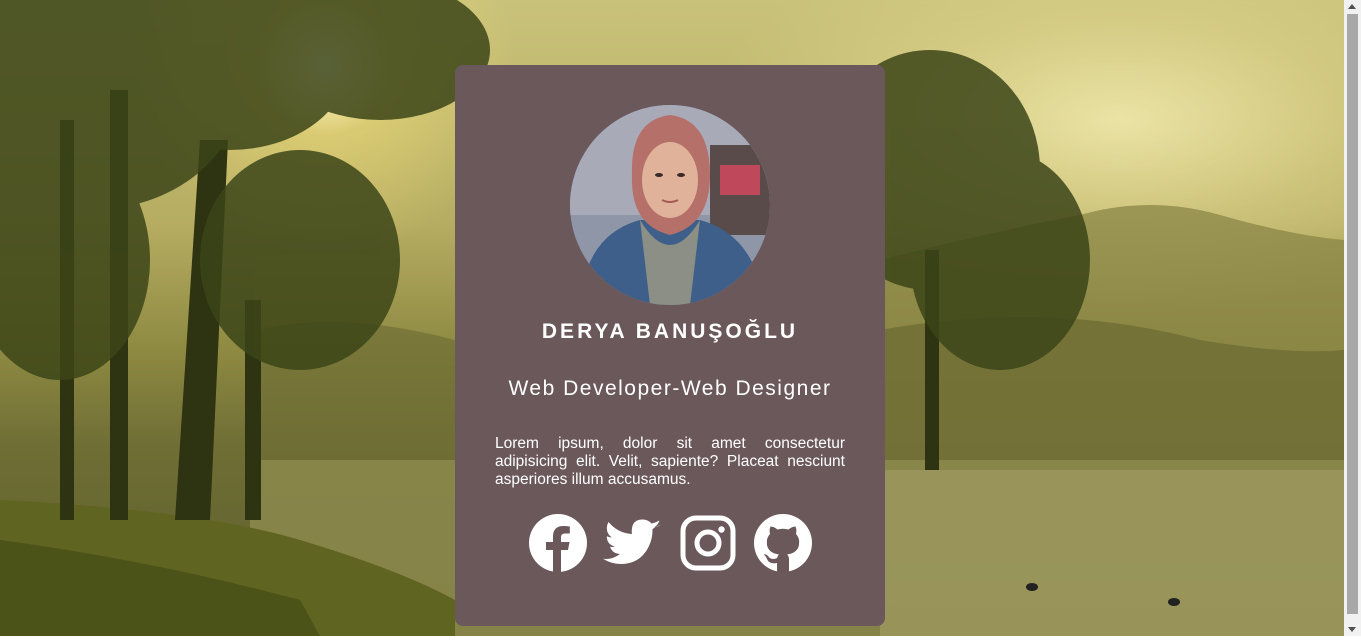  I want to click on profile-name: DERYA BANUŞOĞLU, so click(670, 331).